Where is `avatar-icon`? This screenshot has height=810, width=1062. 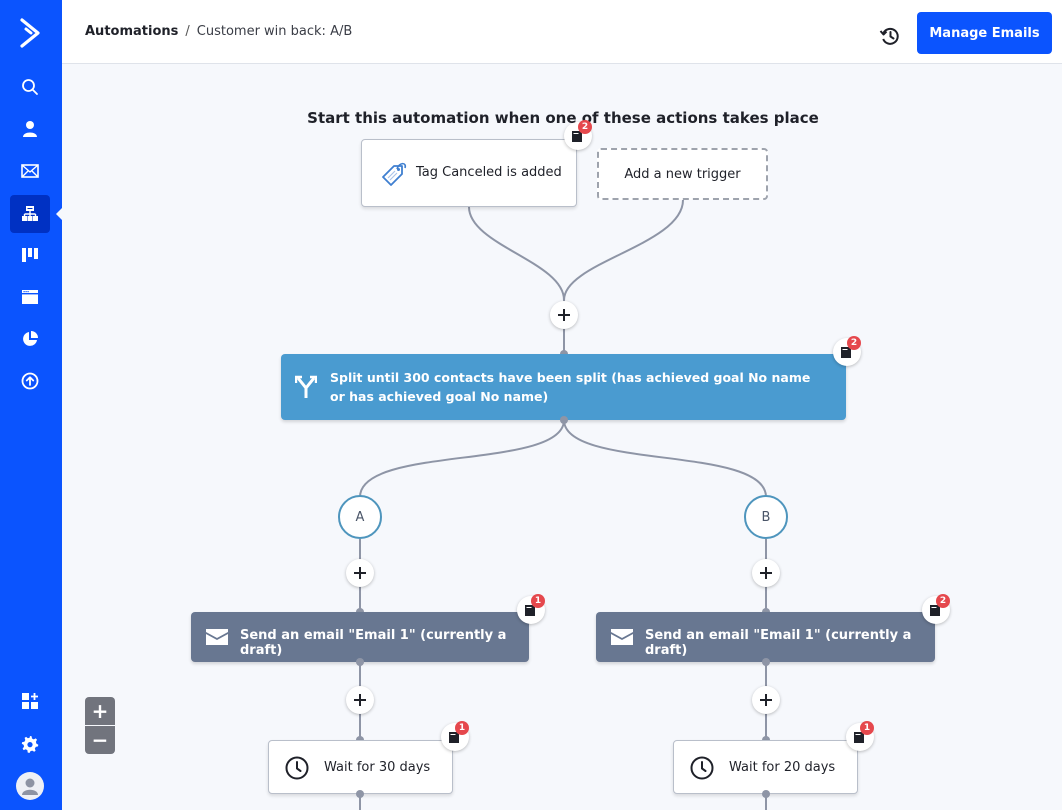
avatar-icon is located at coordinates (30, 786).